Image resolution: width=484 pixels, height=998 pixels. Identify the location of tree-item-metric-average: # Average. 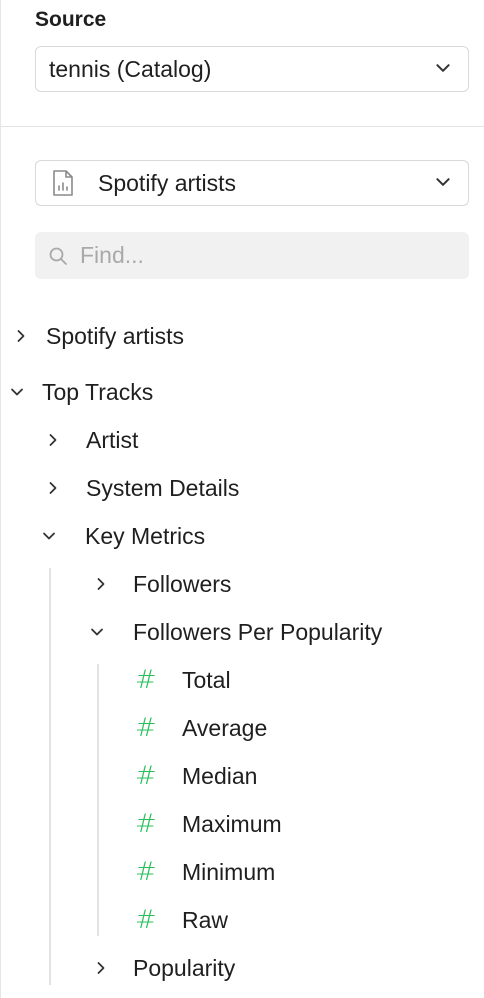
(201, 728).